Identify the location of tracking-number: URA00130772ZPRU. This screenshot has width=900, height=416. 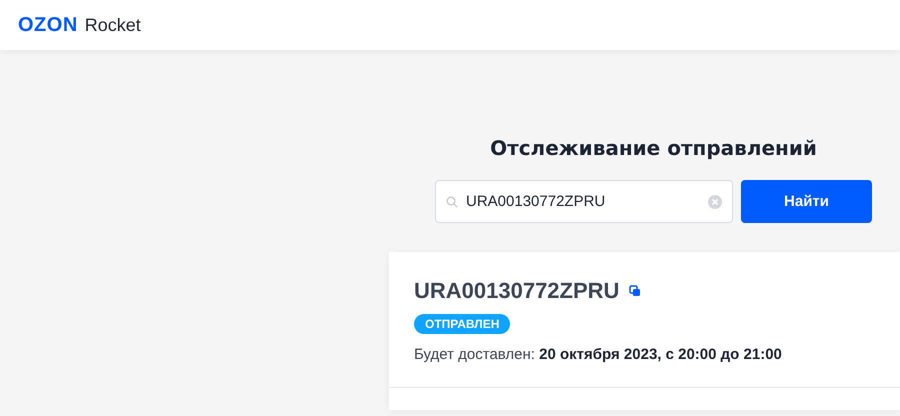
(517, 291).